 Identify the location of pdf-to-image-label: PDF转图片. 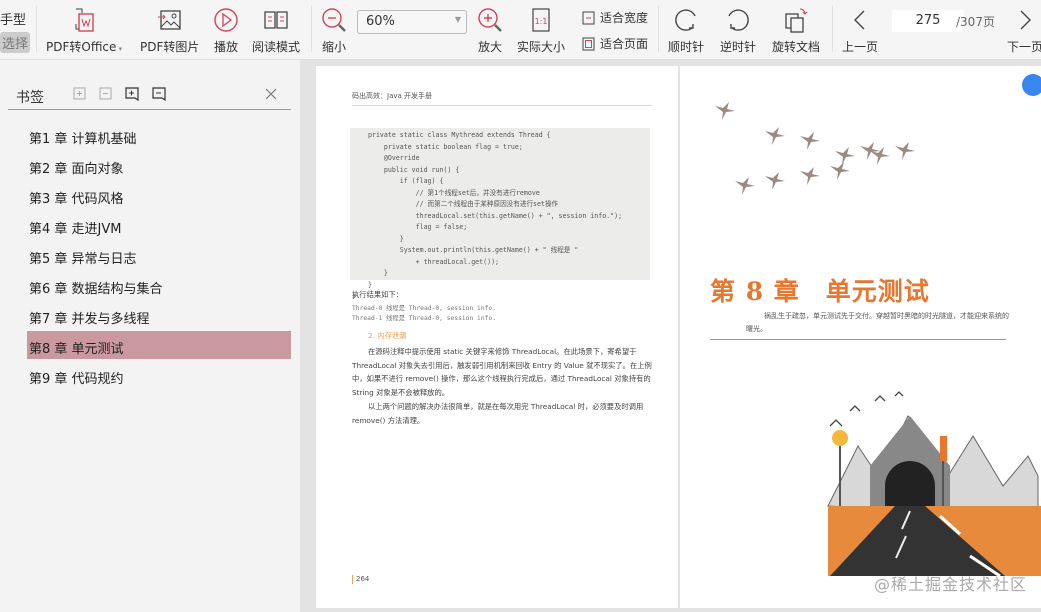
(170, 47).